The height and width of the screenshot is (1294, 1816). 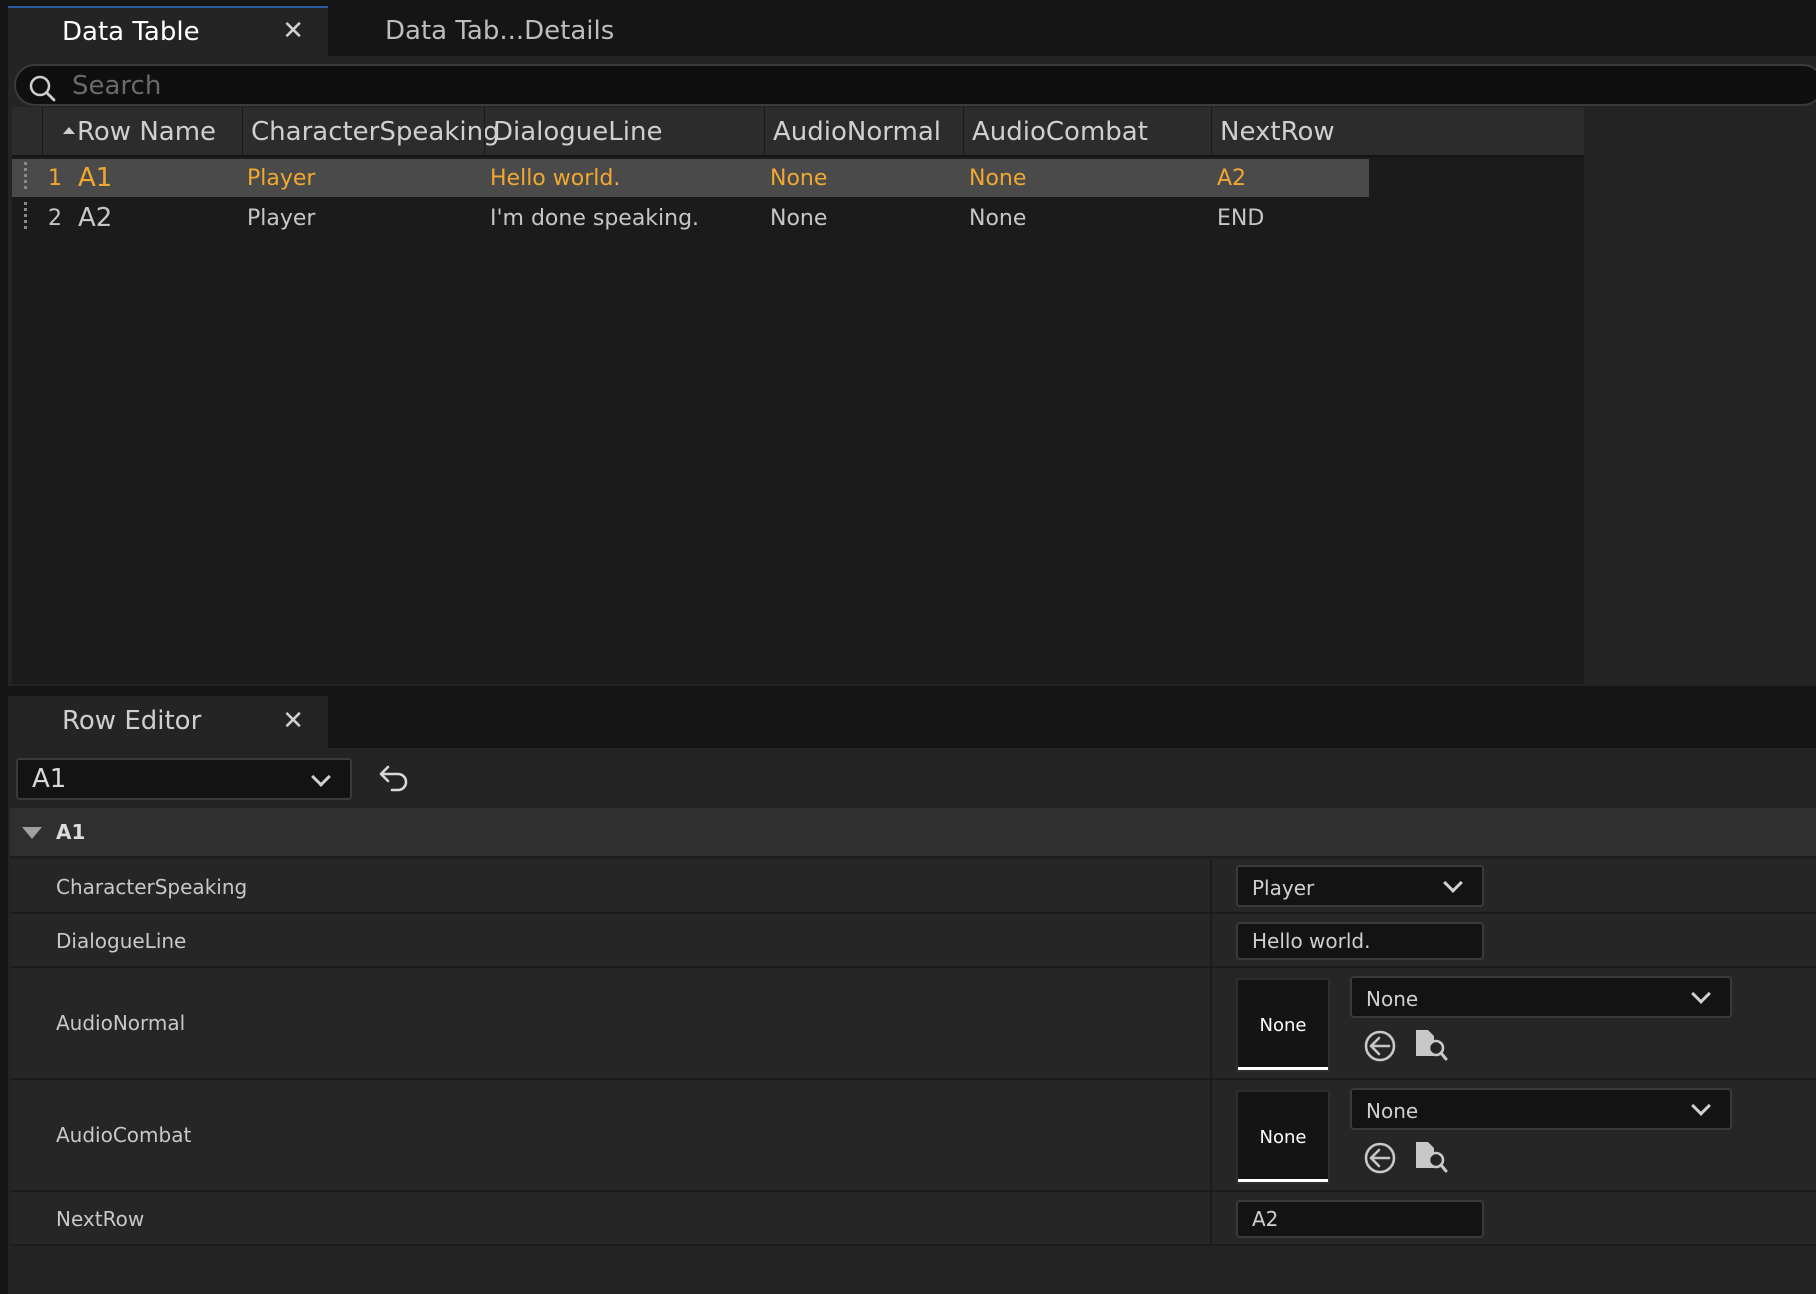 I want to click on row-editor-tab-strip: Row Editor ✕, so click(x=908, y=717).